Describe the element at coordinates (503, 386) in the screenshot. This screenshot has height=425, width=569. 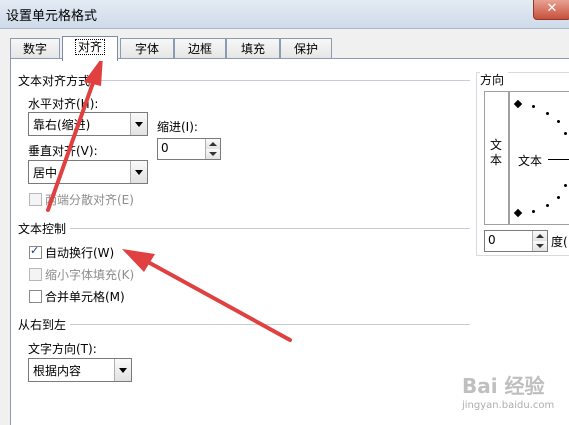
I see `watermark-logo: Bai 经验` at that location.